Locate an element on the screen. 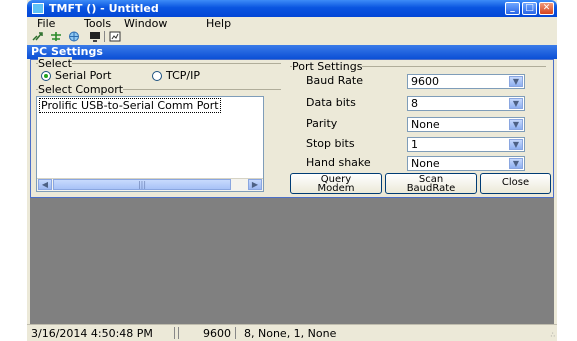 The image size is (577, 341). scan-baudrate-button: Scan BaudRate is located at coordinates (431, 183).